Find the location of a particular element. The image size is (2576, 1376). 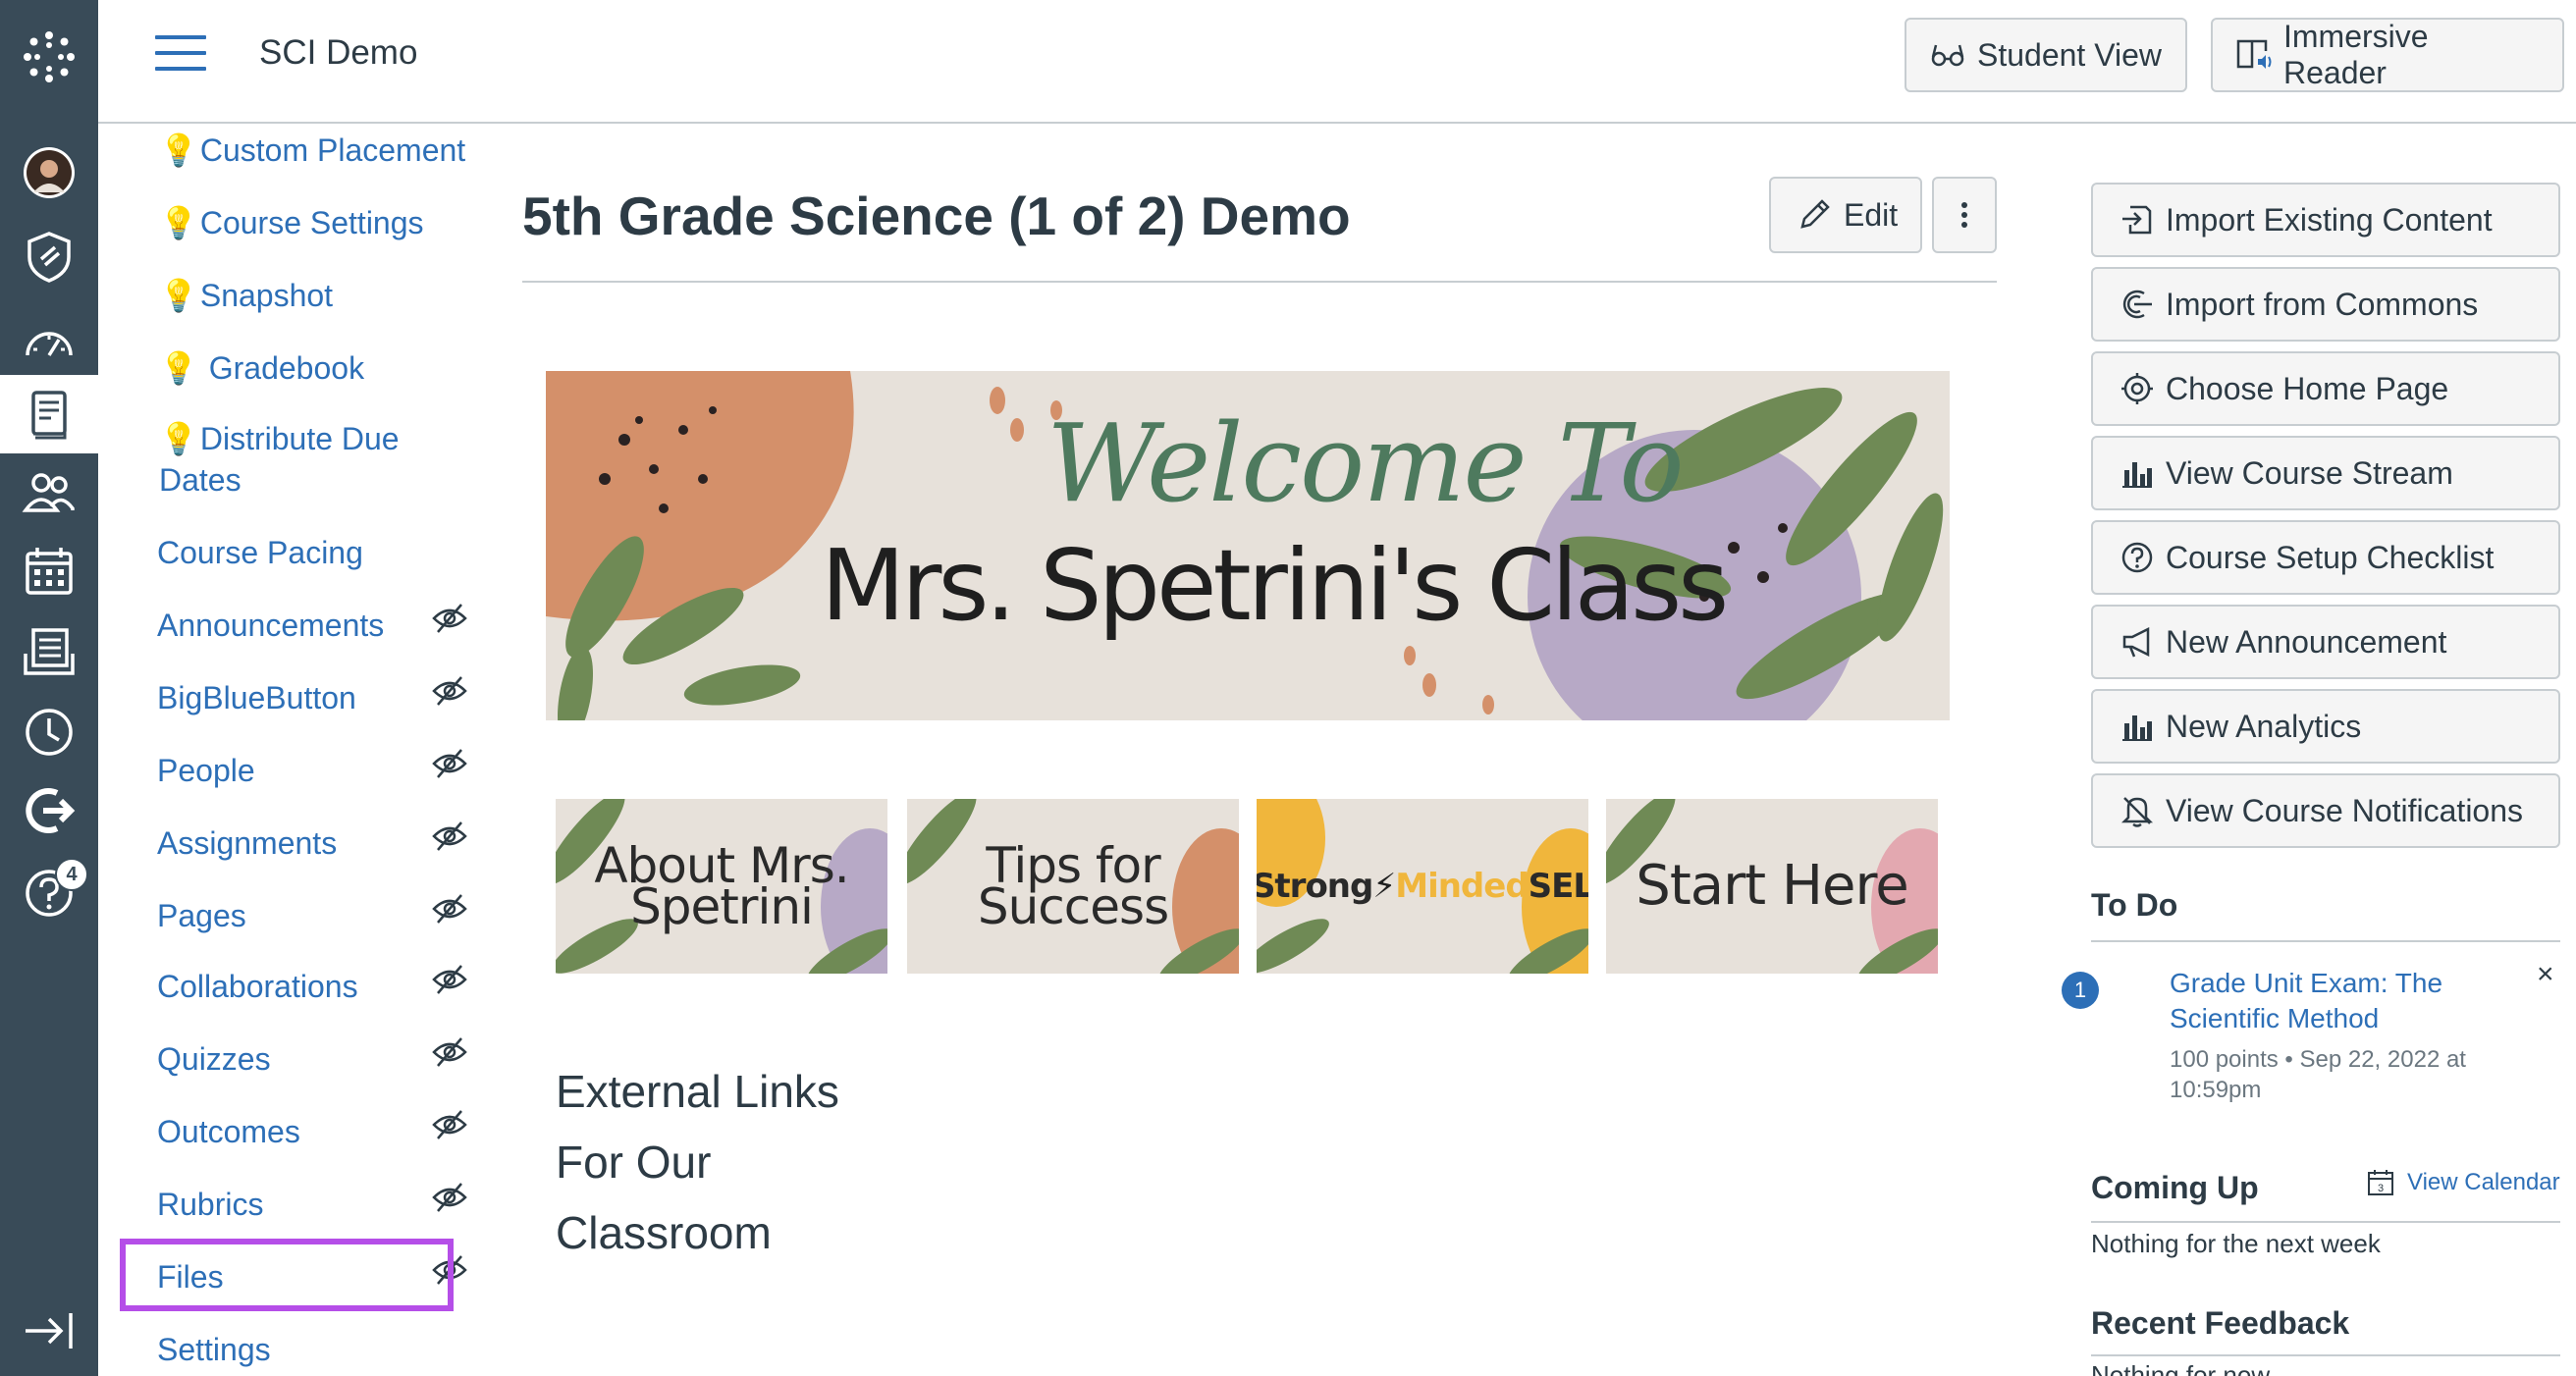

choose-home-page-button: Choose Home Page is located at coordinates (2325, 388).